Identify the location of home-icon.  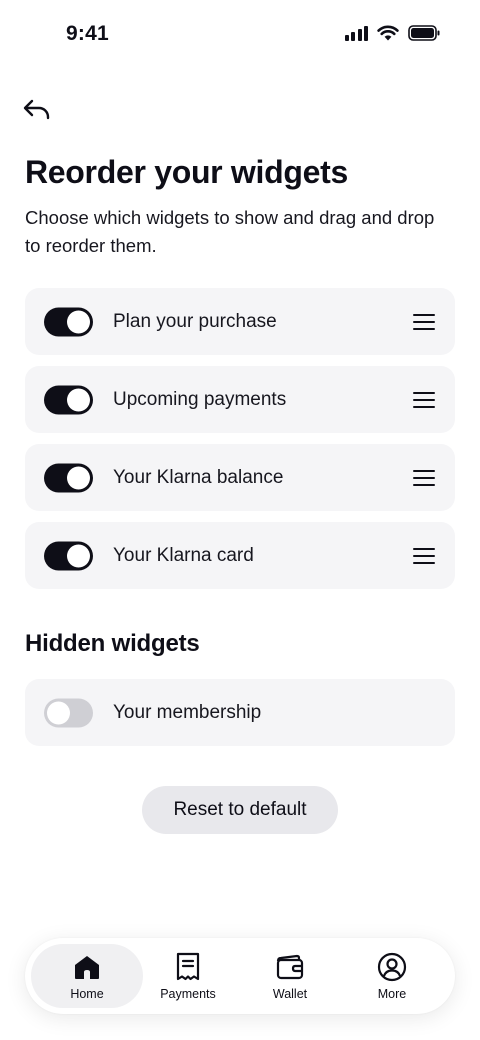
(87, 967).